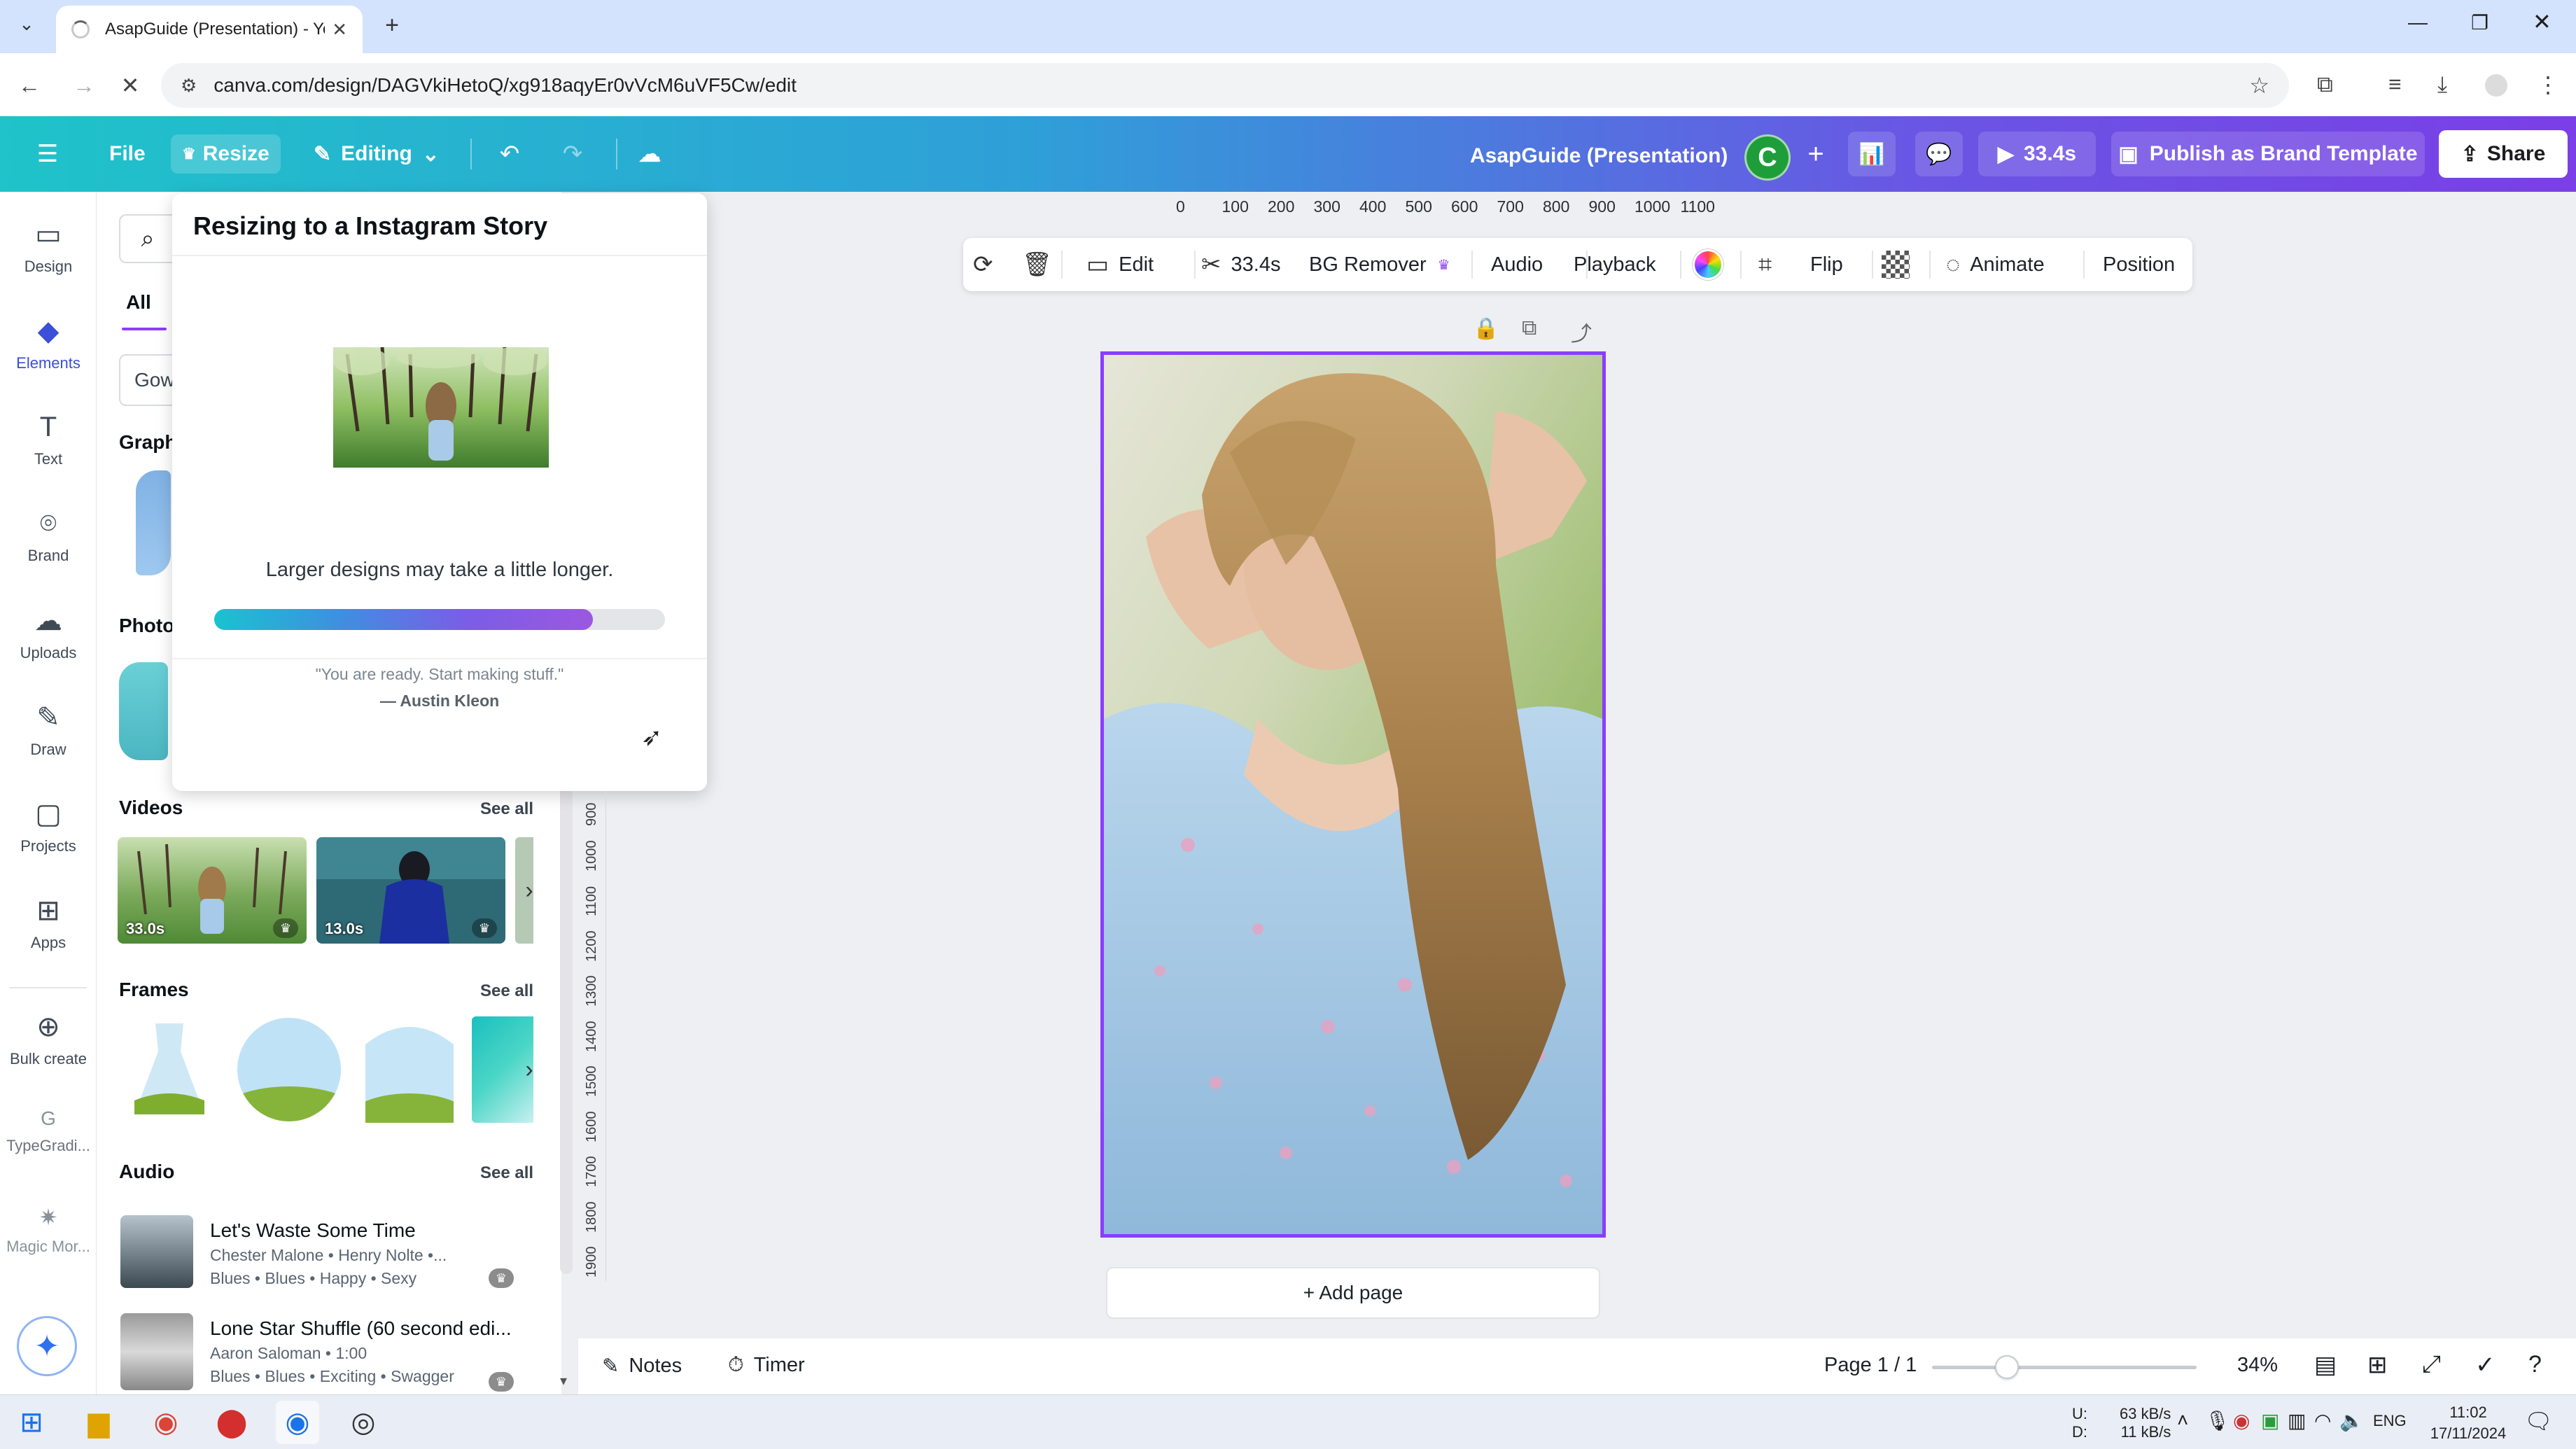 The image size is (2576, 1449). Describe the element at coordinates (47, 1346) in the screenshot. I see `magic-assistant-icon: ✦` at that location.